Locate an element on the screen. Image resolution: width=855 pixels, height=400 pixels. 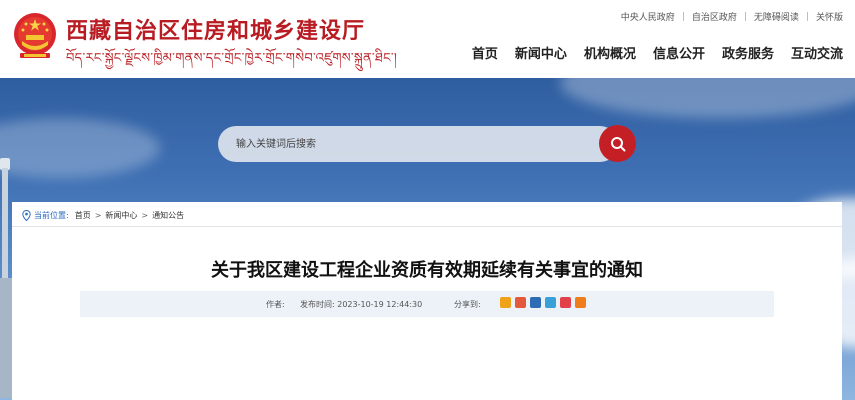
main-nav: 首页 新闻中心 机构概况 信息公开 政务服务 互动交流 is located at coordinates (649, 52).